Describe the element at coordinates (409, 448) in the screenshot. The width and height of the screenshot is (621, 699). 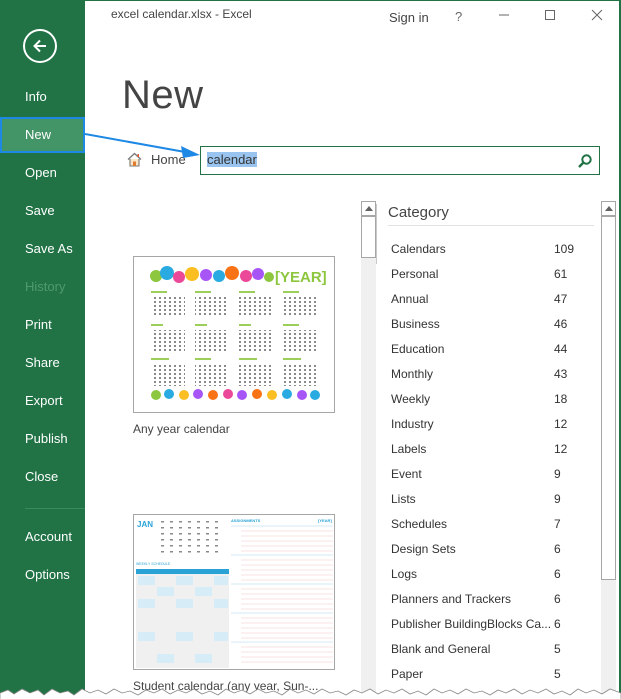
I see `category-name: Labels` at that location.